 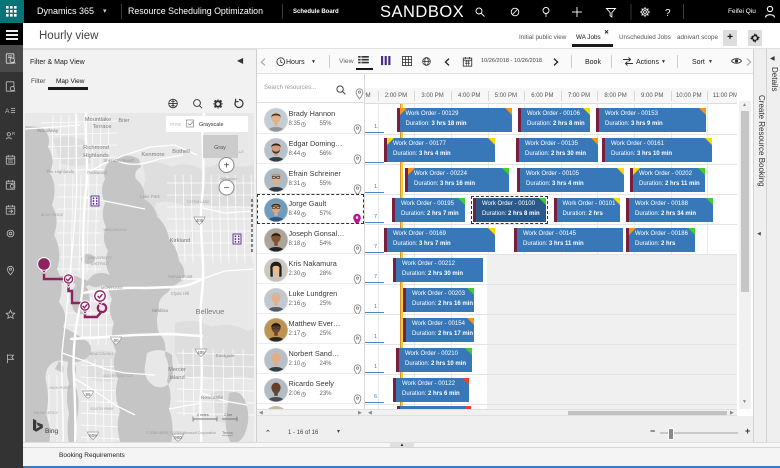 What do you see at coordinates (119, 160) in the screenshot?
I see `svg-text: Sheridan Beach` at bounding box center [119, 160].